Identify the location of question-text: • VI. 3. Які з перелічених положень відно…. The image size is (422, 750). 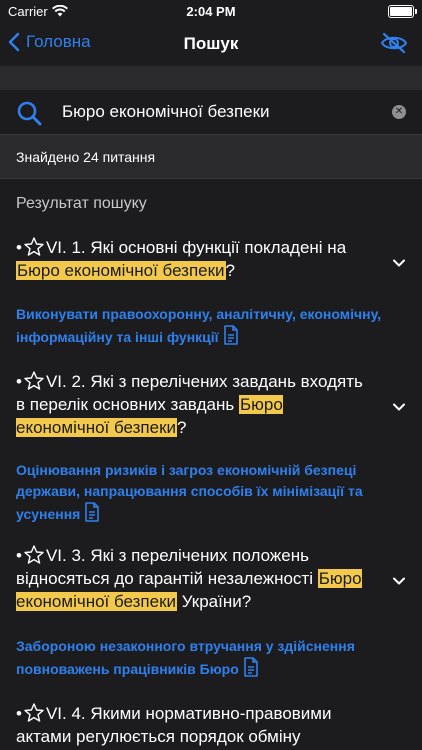
(189, 577).